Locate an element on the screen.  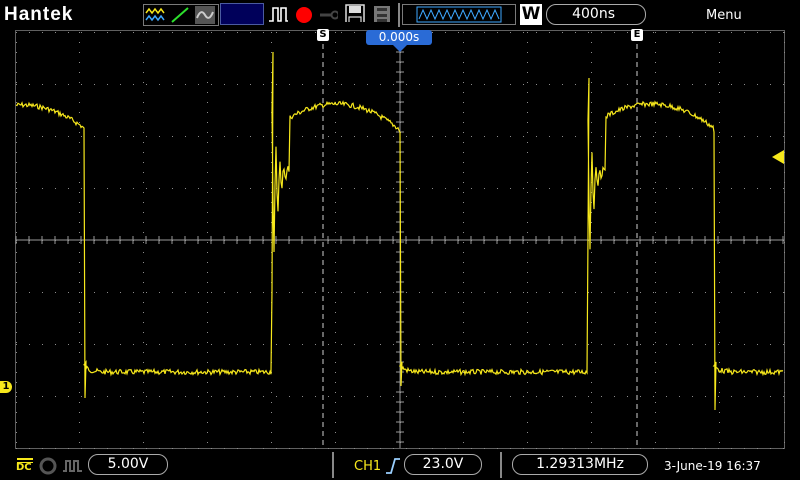
channel1-marker: 1 is located at coordinates (6, 387).